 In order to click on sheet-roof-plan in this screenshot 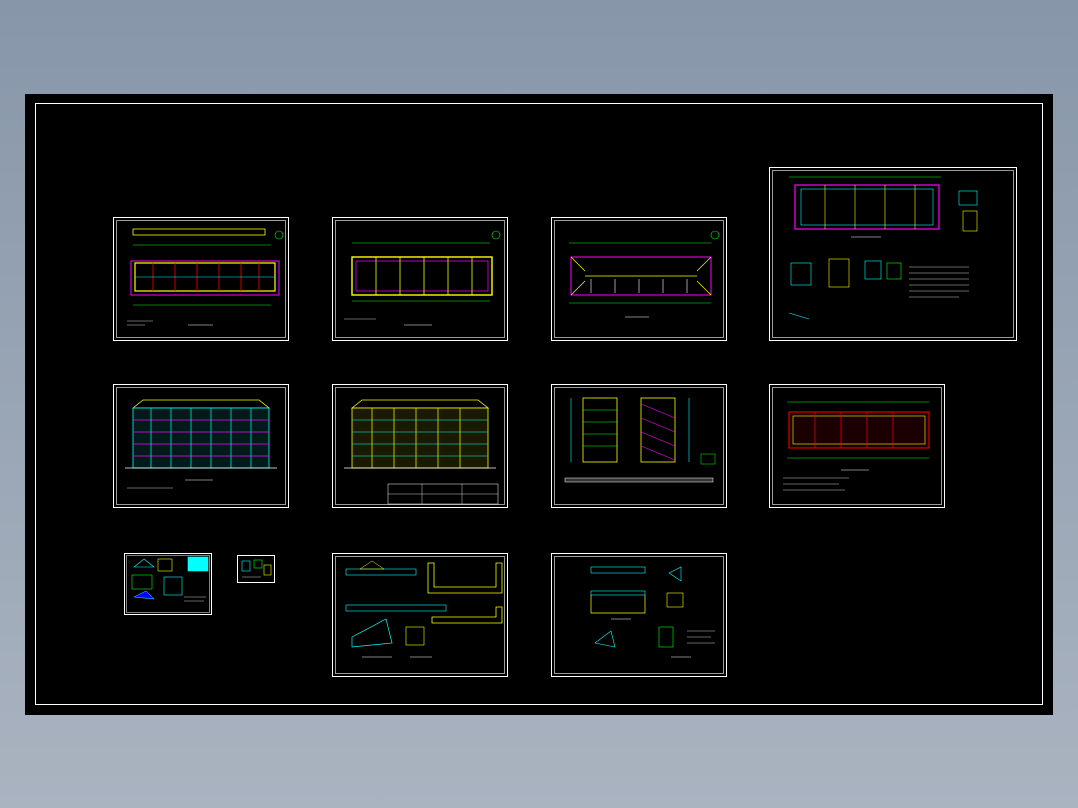, I will do `click(639, 279)`.